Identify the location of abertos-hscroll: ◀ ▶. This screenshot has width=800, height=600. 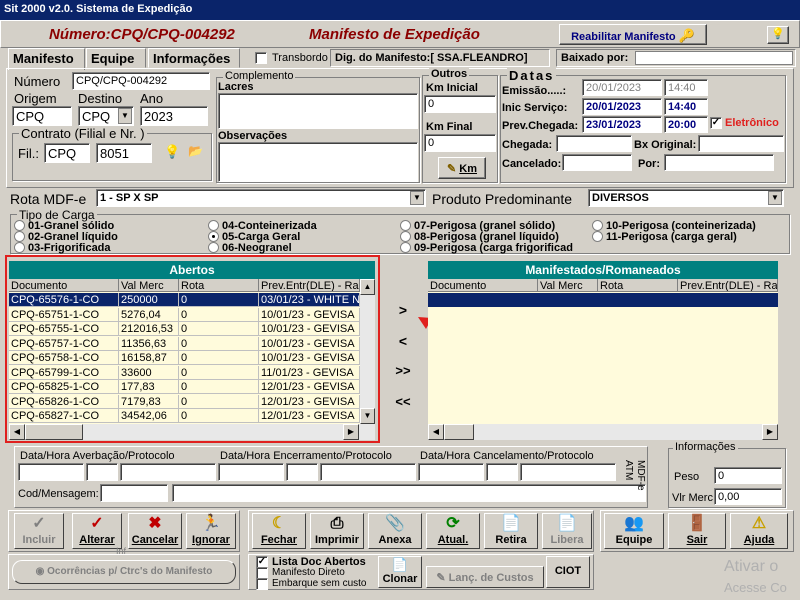
(192, 432).